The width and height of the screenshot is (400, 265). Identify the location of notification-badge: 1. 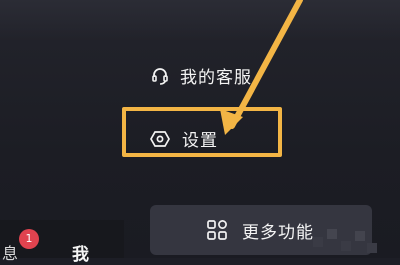
(29, 239).